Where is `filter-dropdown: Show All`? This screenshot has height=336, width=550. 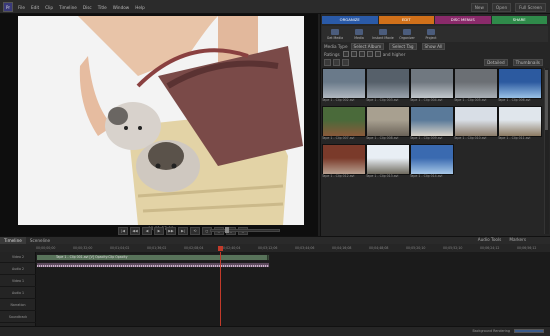 filter-dropdown: Show All is located at coordinates (433, 46).